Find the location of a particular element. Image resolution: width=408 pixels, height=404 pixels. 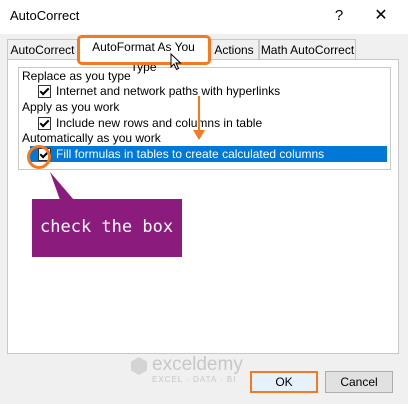

ok-button: OK is located at coordinates (284, 382).